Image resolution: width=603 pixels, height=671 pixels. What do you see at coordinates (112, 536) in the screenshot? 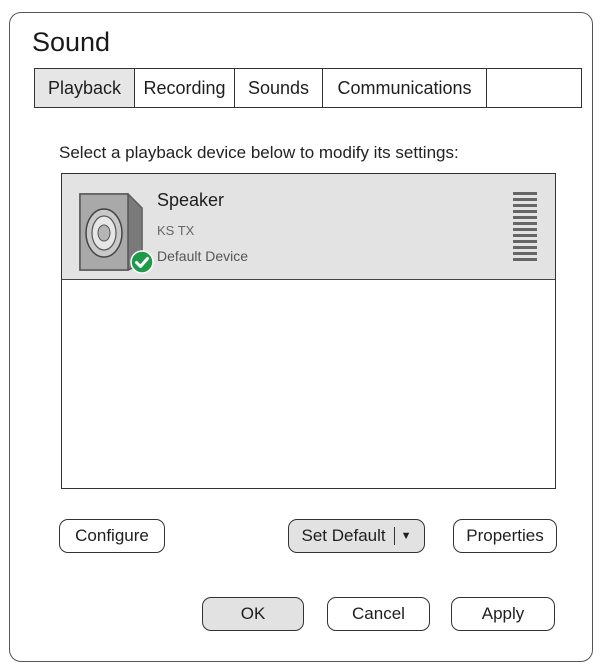
I see `configure-button: Configure` at bounding box center [112, 536].